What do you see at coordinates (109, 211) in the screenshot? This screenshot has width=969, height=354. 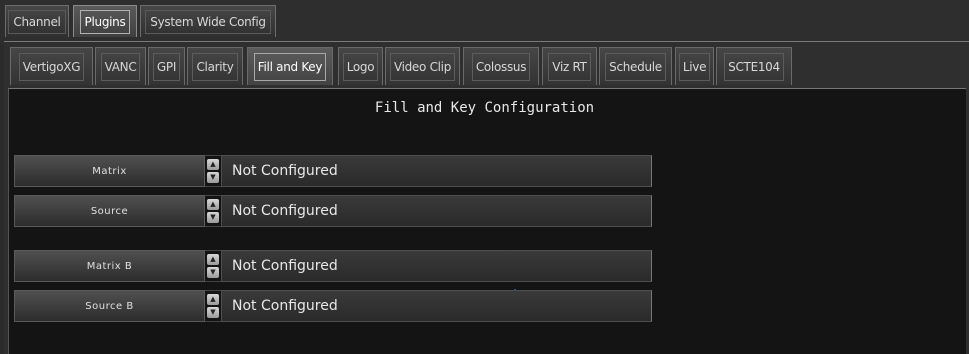 I see `source-button: Source` at bounding box center [109, 211].